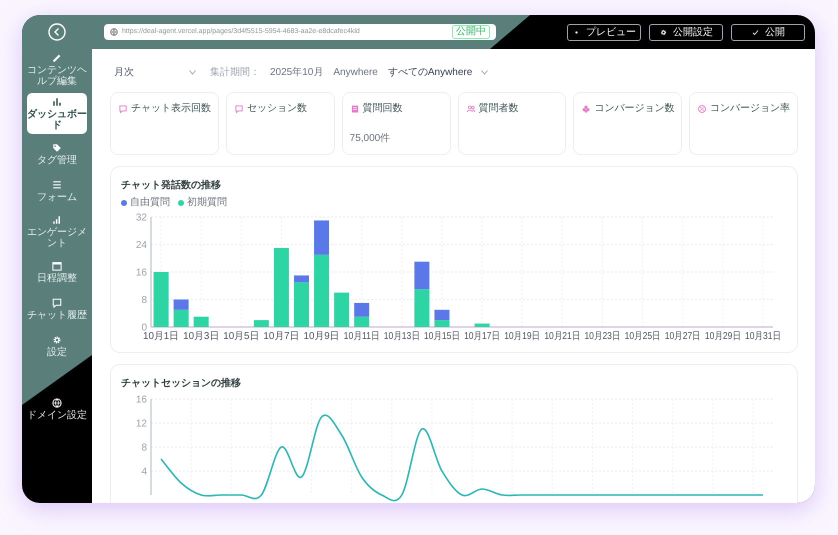 The width and height of the screenshot is (838, 535). I want to click on channel-dropdown: すべてのAnywhere, so click(438, 72).